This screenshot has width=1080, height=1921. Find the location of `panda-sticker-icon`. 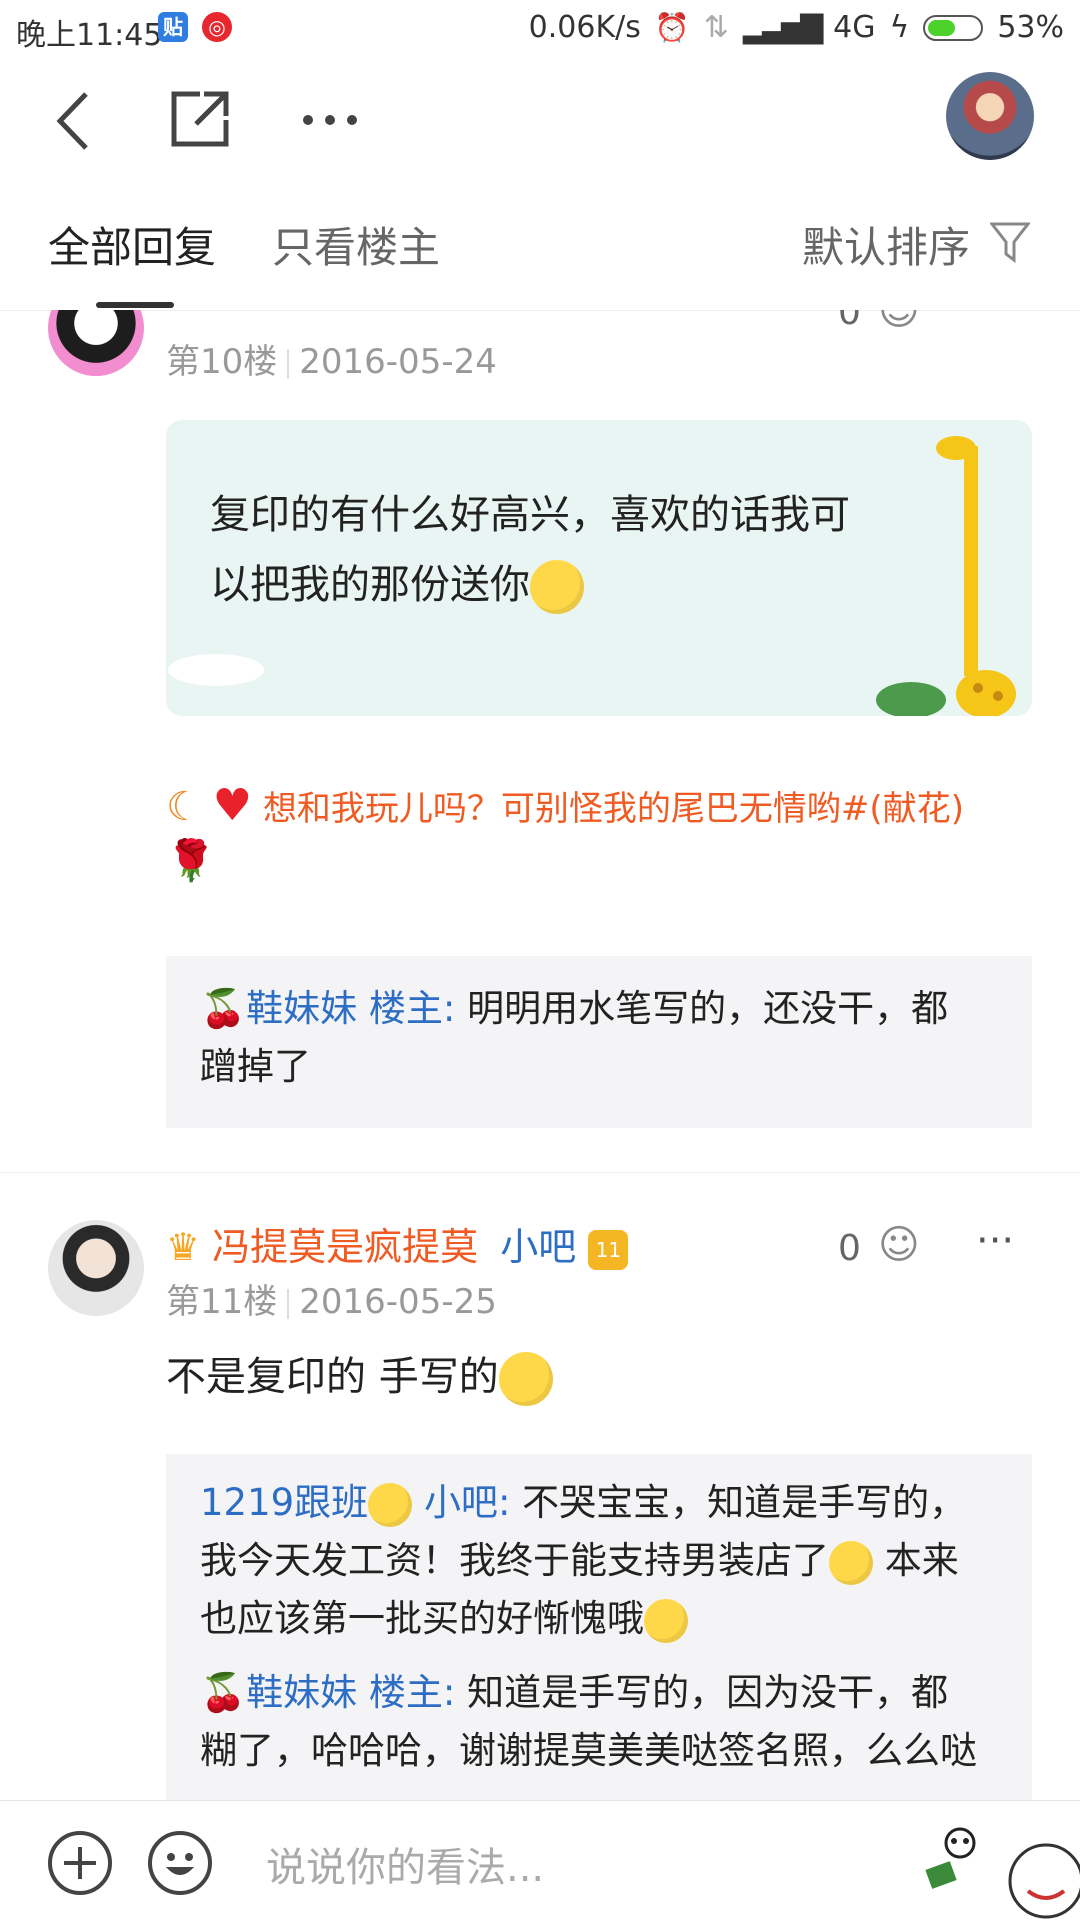

panda-sticker-icon is located at coordinates (955, 1861).